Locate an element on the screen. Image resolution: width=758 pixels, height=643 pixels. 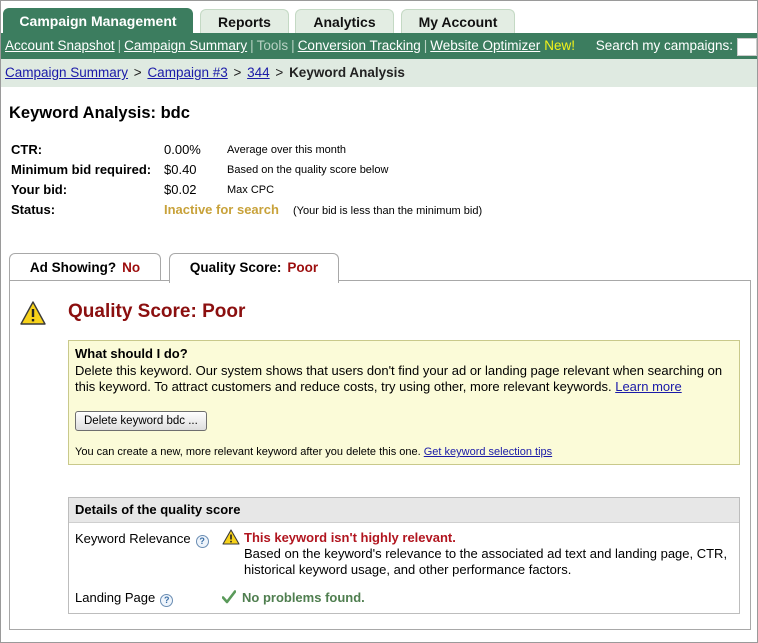
landing-page-status: No problems found. is located at coordinates (303, 597).